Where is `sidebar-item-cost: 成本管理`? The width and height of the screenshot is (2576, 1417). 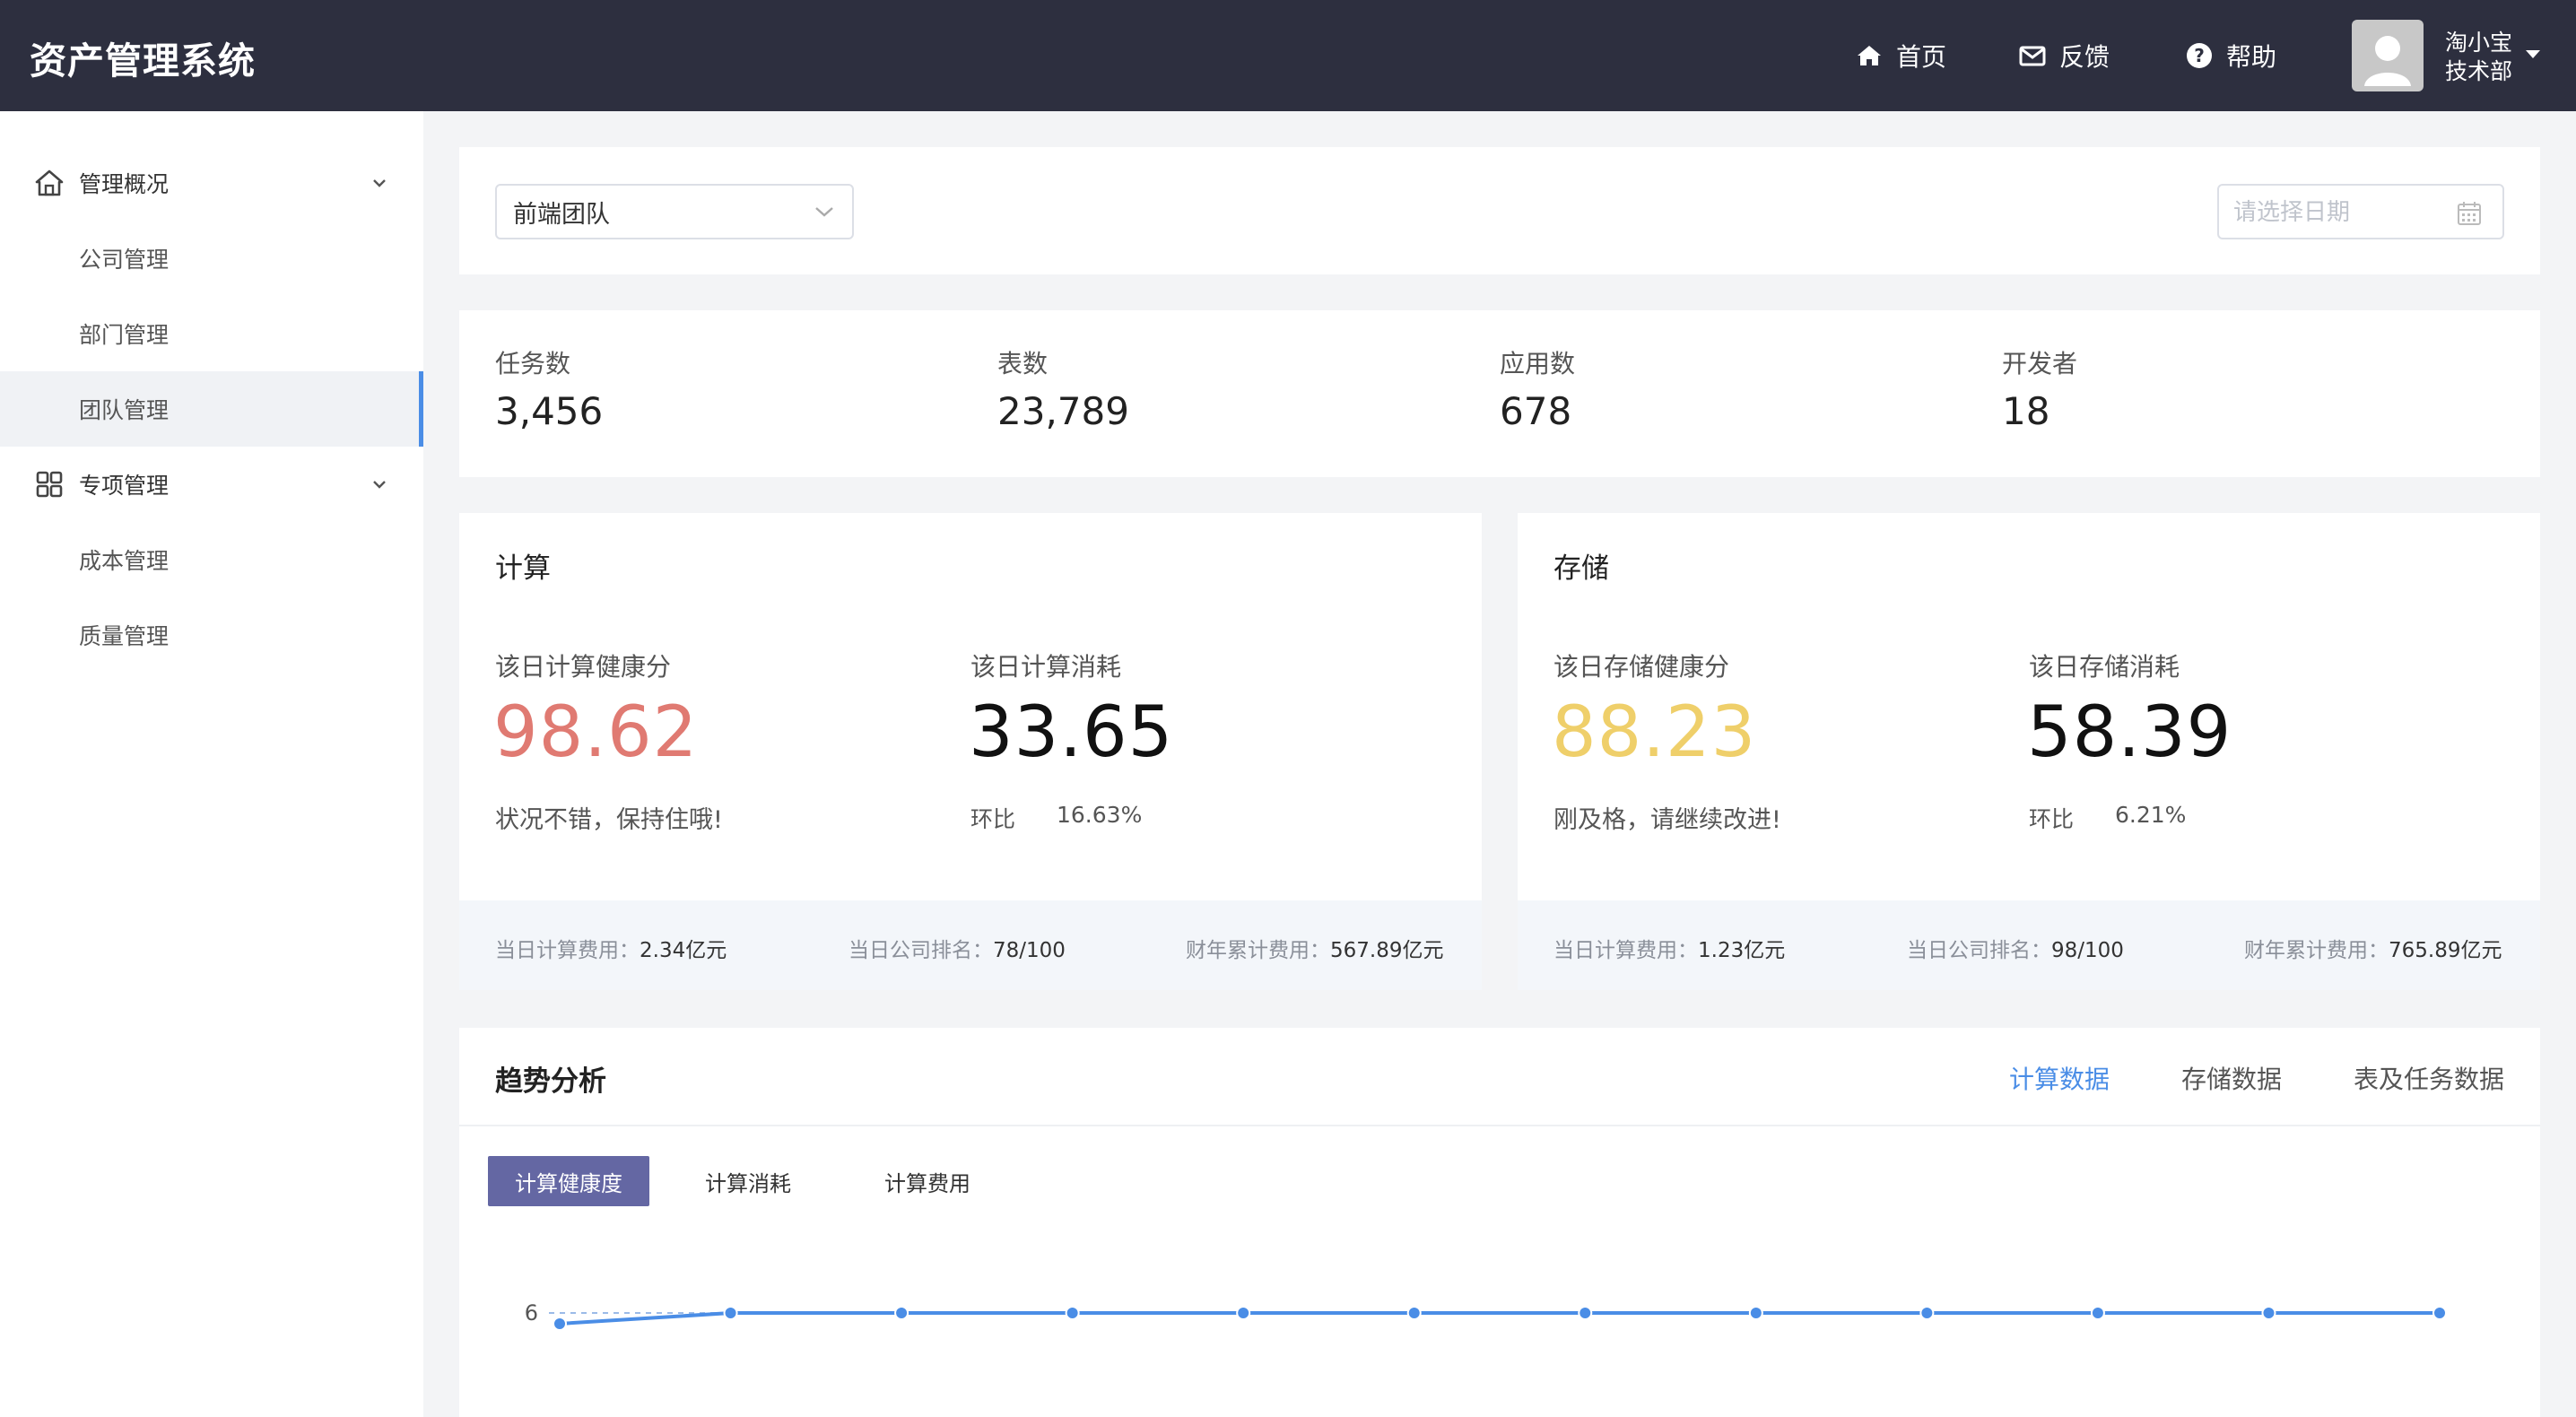 sidebar-item-cost: 成本管理 is located at coordinates (211, 559).